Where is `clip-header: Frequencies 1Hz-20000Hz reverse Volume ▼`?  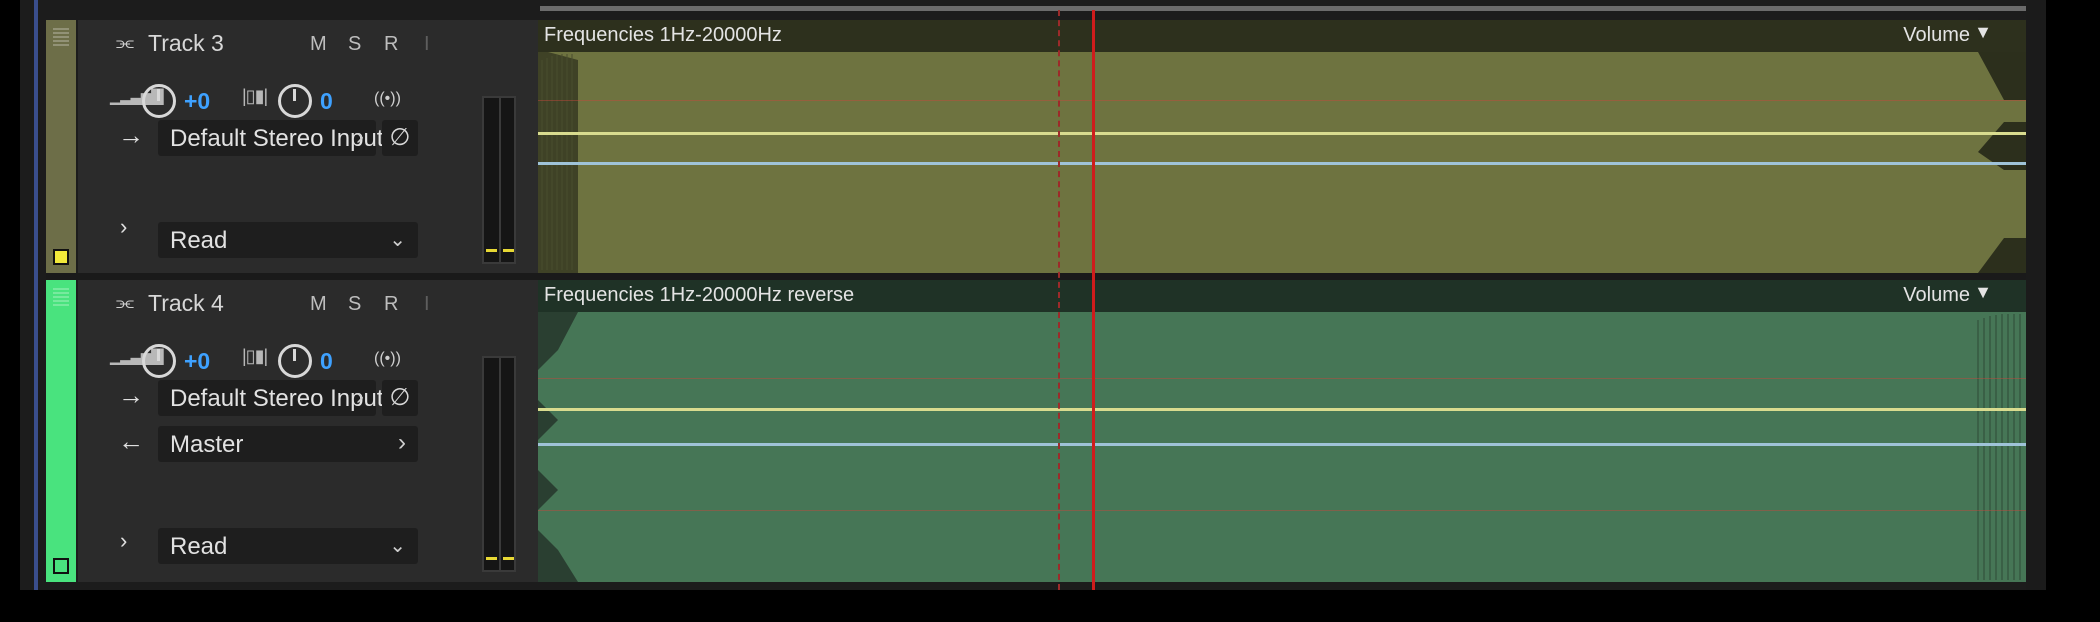 clip-header: Frequencies 1Hz-20000Hz reverse Volume ▼ is located at coordinates (1282, 296).